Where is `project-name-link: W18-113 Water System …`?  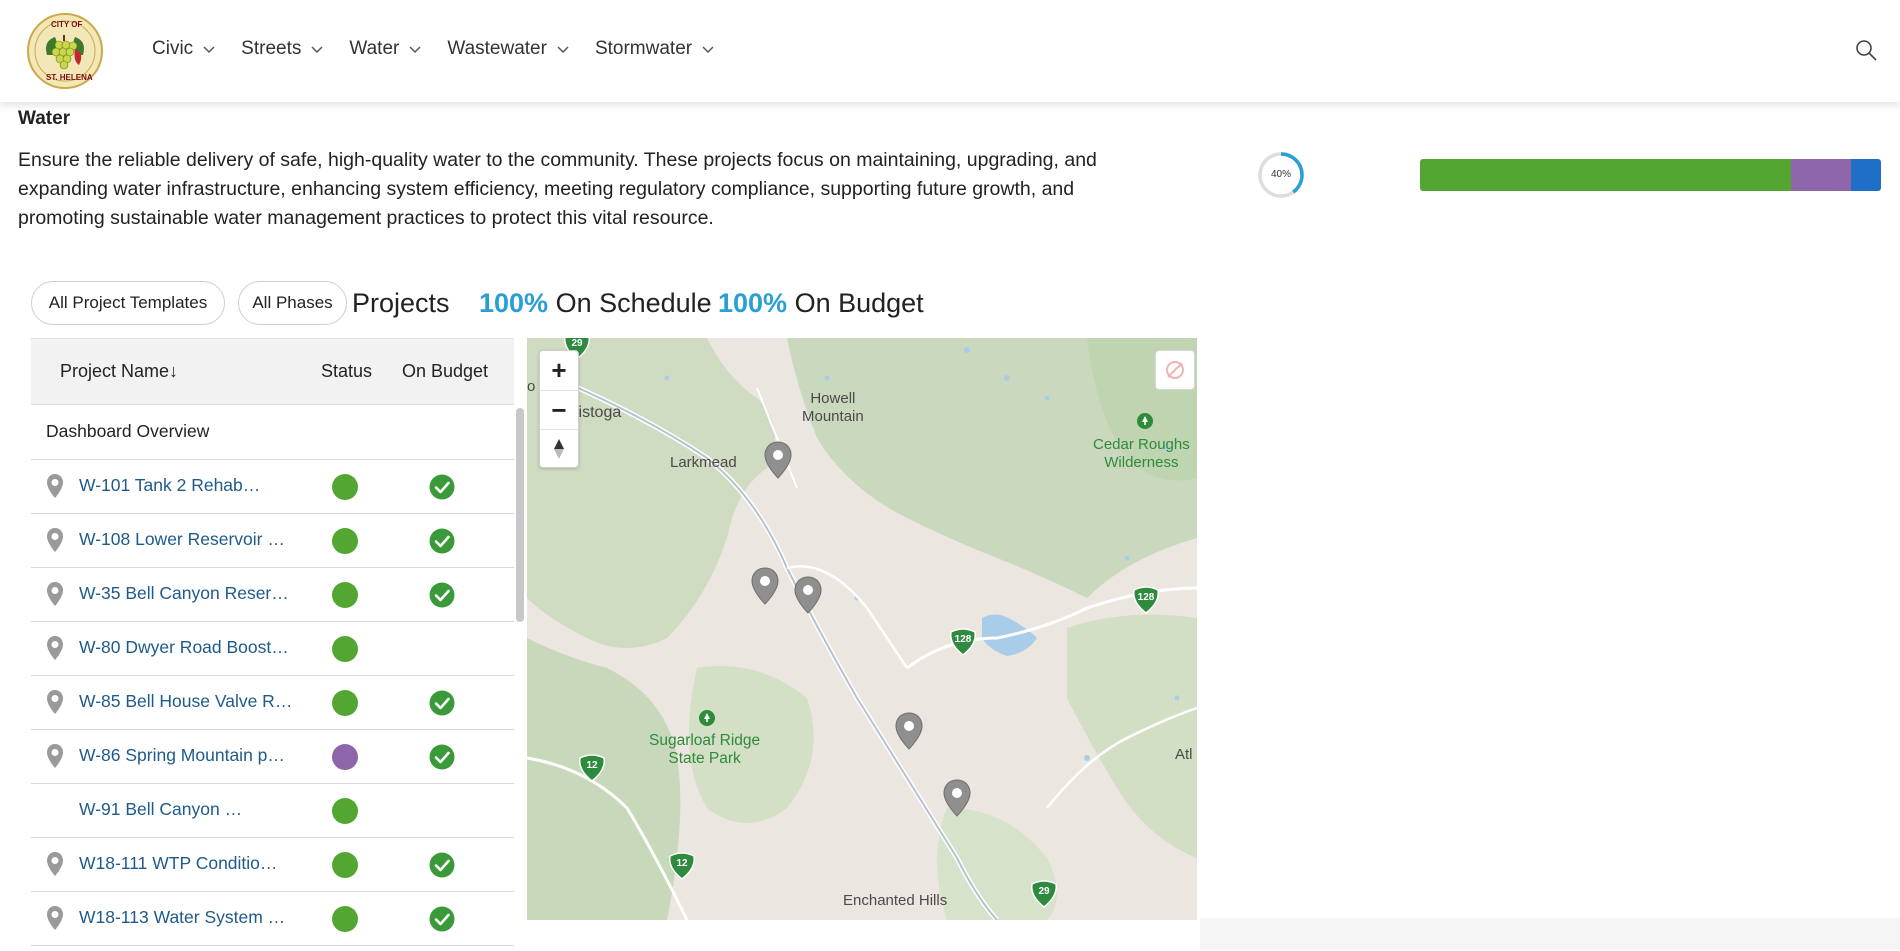 project-name-link: W18-113 Water System … is located at coordinates (186, 917).